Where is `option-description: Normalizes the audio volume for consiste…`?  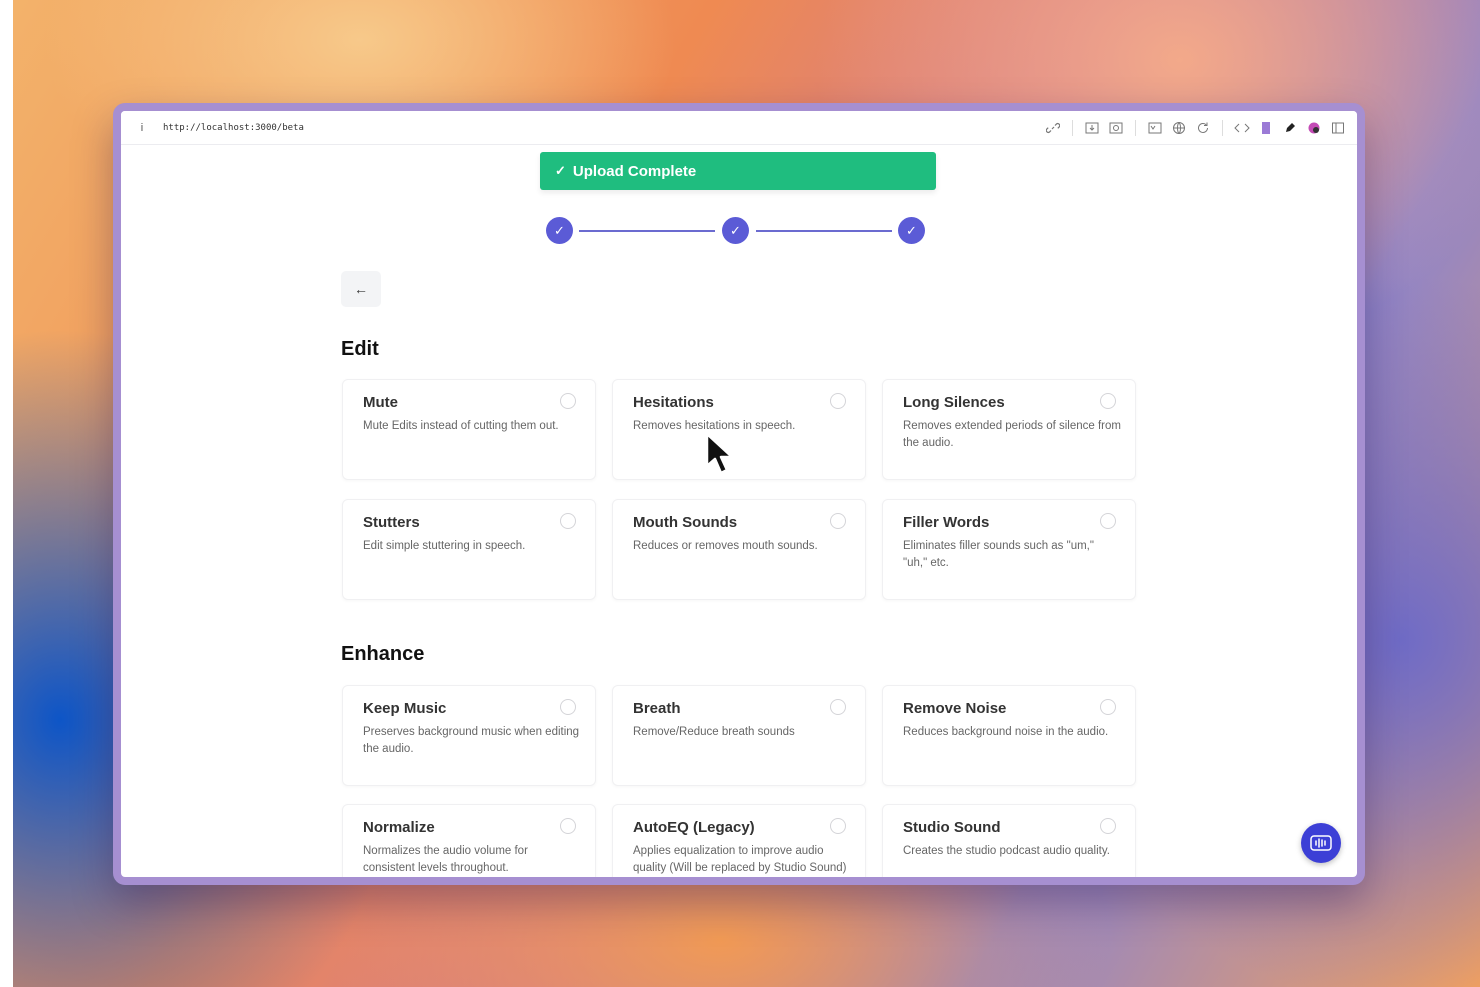
option-description: Normalizes the audio volume for consiste… is located at coordinates (445, 859).